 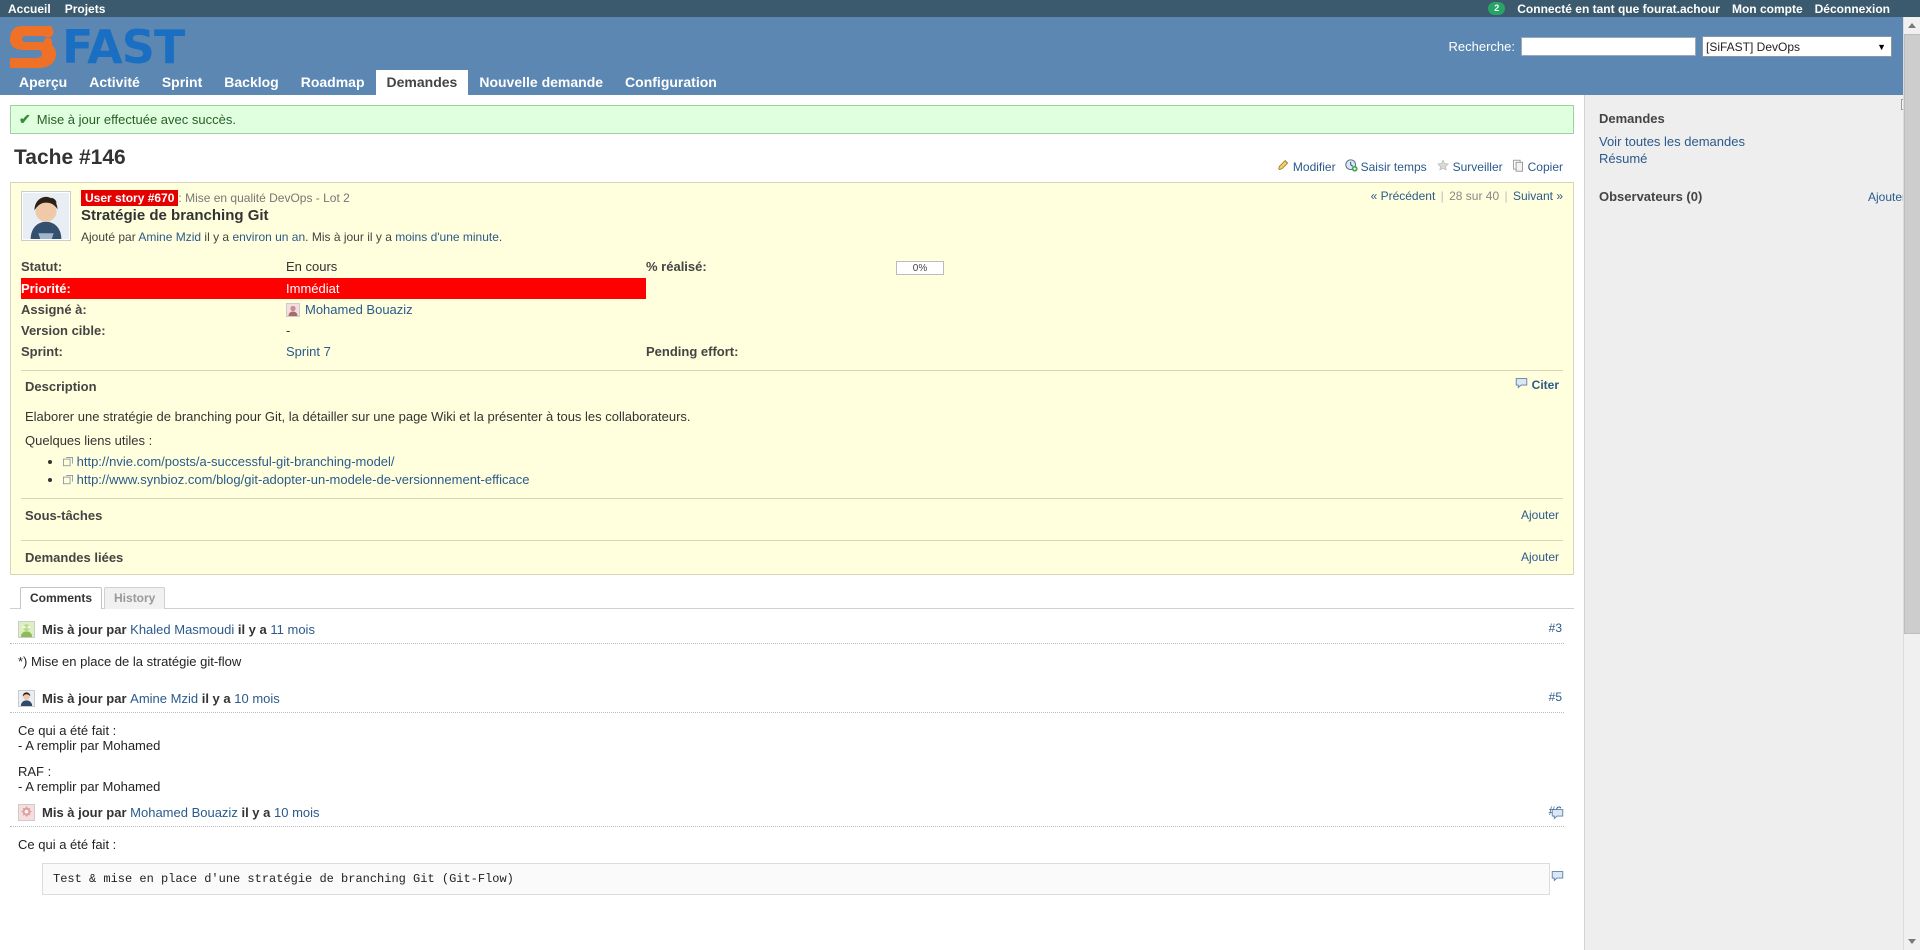 What do you see at coordinates (1229, 351) in the screenshot?
I see `pending-effort-value` at bounding box center [1229, 351].